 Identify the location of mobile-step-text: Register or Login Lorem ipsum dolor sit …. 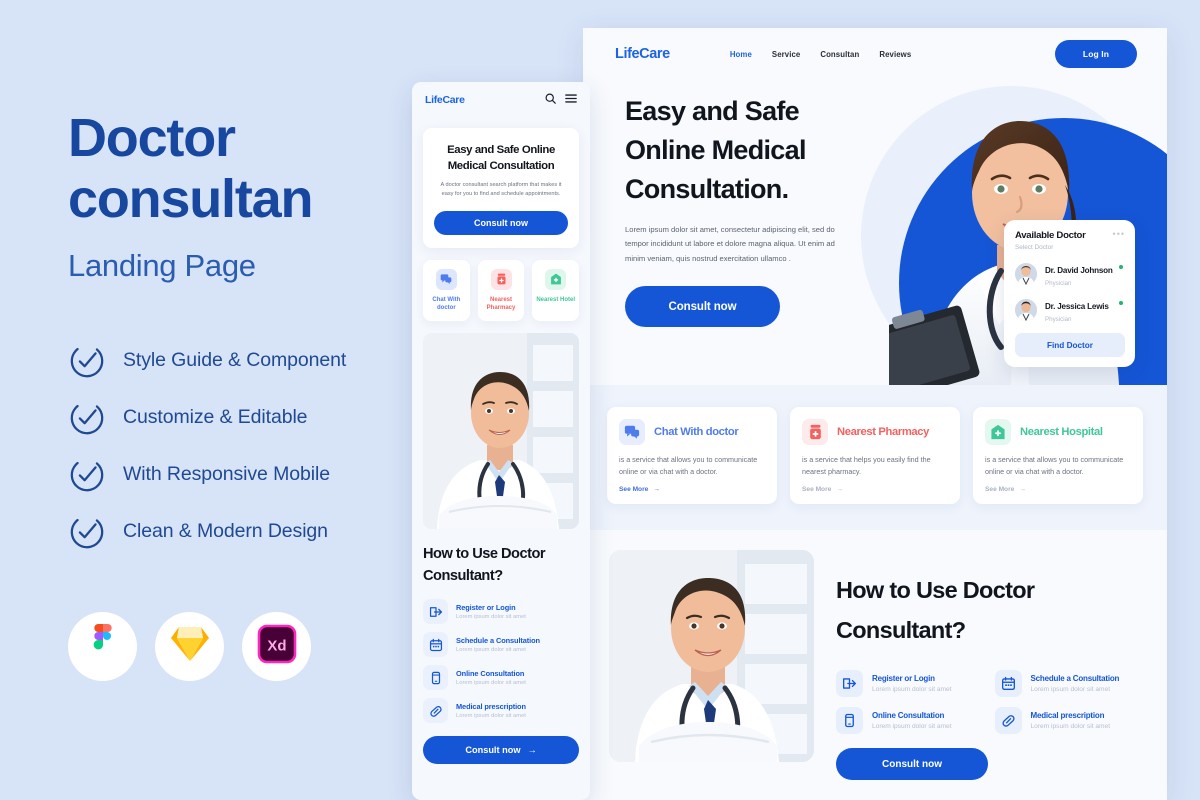
(491, 611).